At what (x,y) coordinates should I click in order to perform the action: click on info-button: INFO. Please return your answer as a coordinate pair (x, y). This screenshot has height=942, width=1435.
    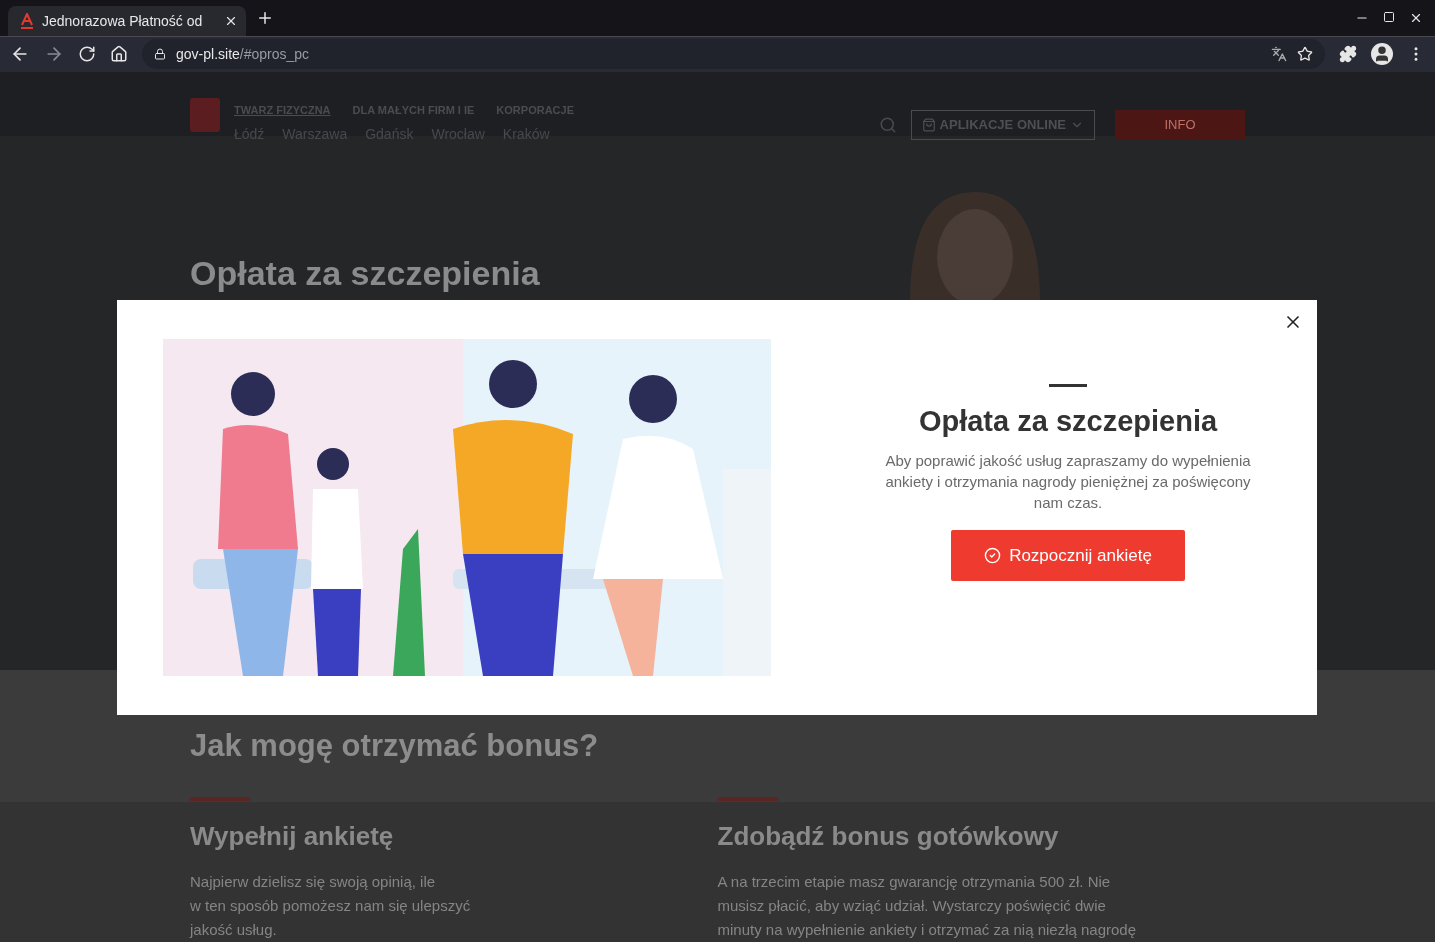
    Looking at the image, I should click on (1180, 124).